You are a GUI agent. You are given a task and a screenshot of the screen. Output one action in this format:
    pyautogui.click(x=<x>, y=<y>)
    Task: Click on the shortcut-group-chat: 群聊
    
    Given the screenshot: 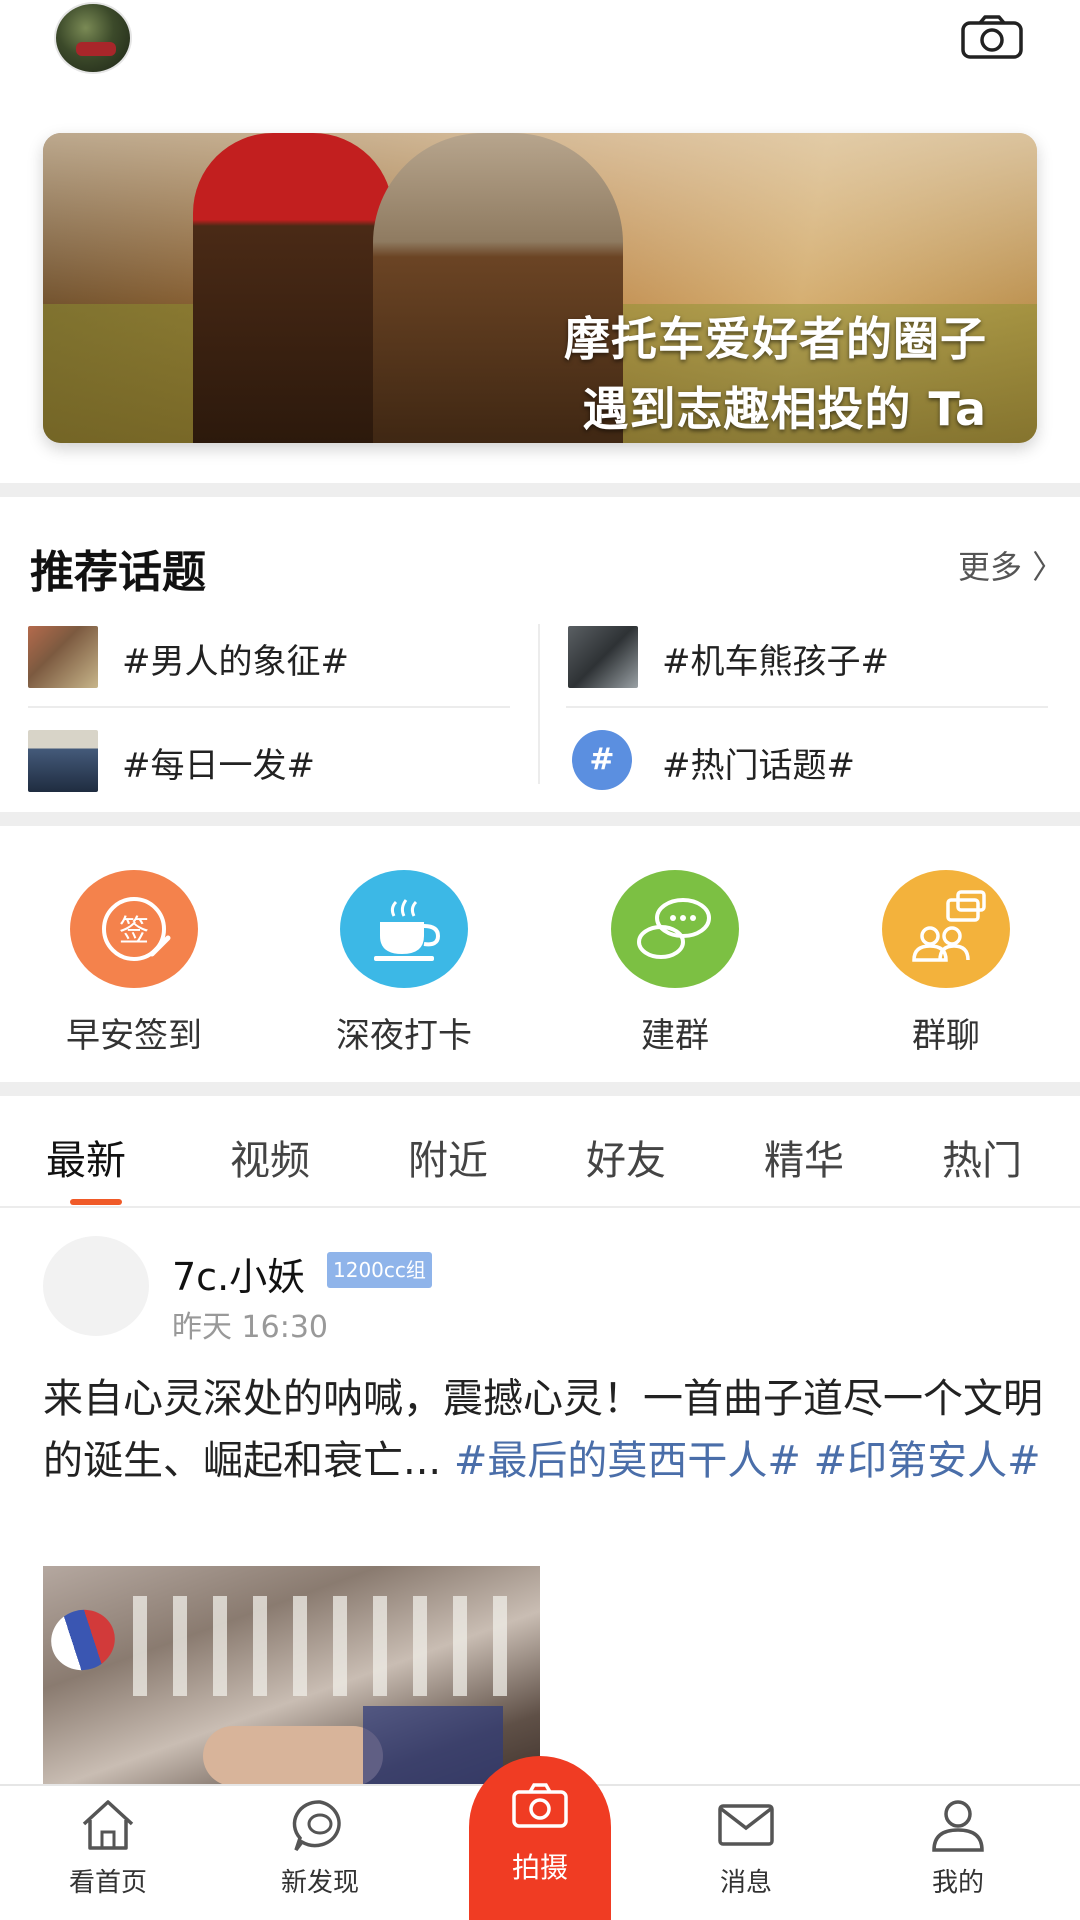 What is the action you would take?
    pyautogui.click(x=946, y=963)
    